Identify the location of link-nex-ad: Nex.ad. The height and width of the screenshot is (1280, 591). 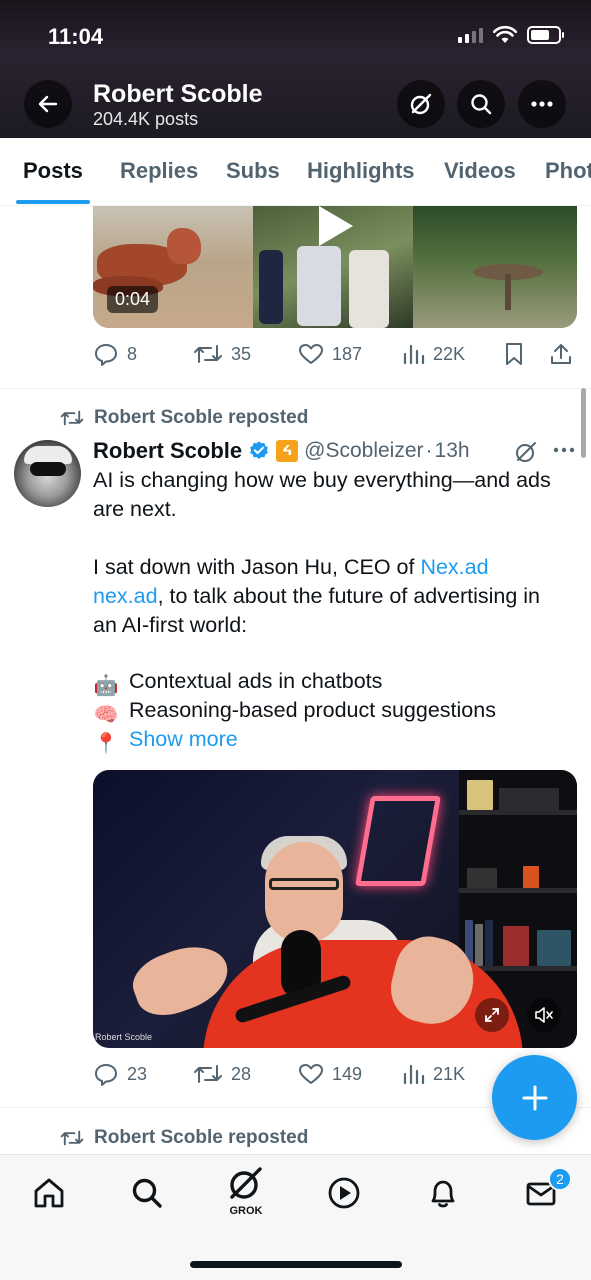
(454, 567).